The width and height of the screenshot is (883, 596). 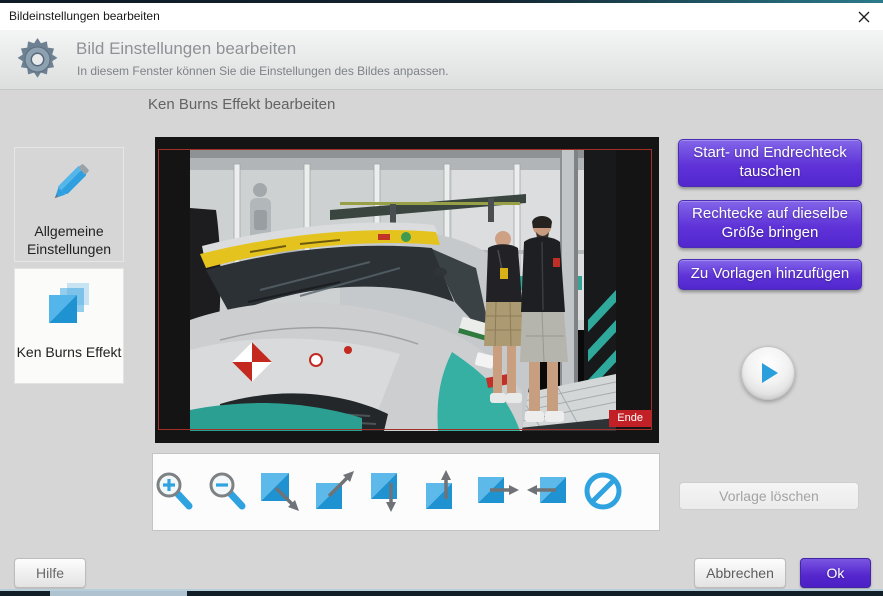 What do you see at coordinates (630, 418) in the screenshot?
I see `end-rectangle-badge: Ende` at bounding box center [630, 418].